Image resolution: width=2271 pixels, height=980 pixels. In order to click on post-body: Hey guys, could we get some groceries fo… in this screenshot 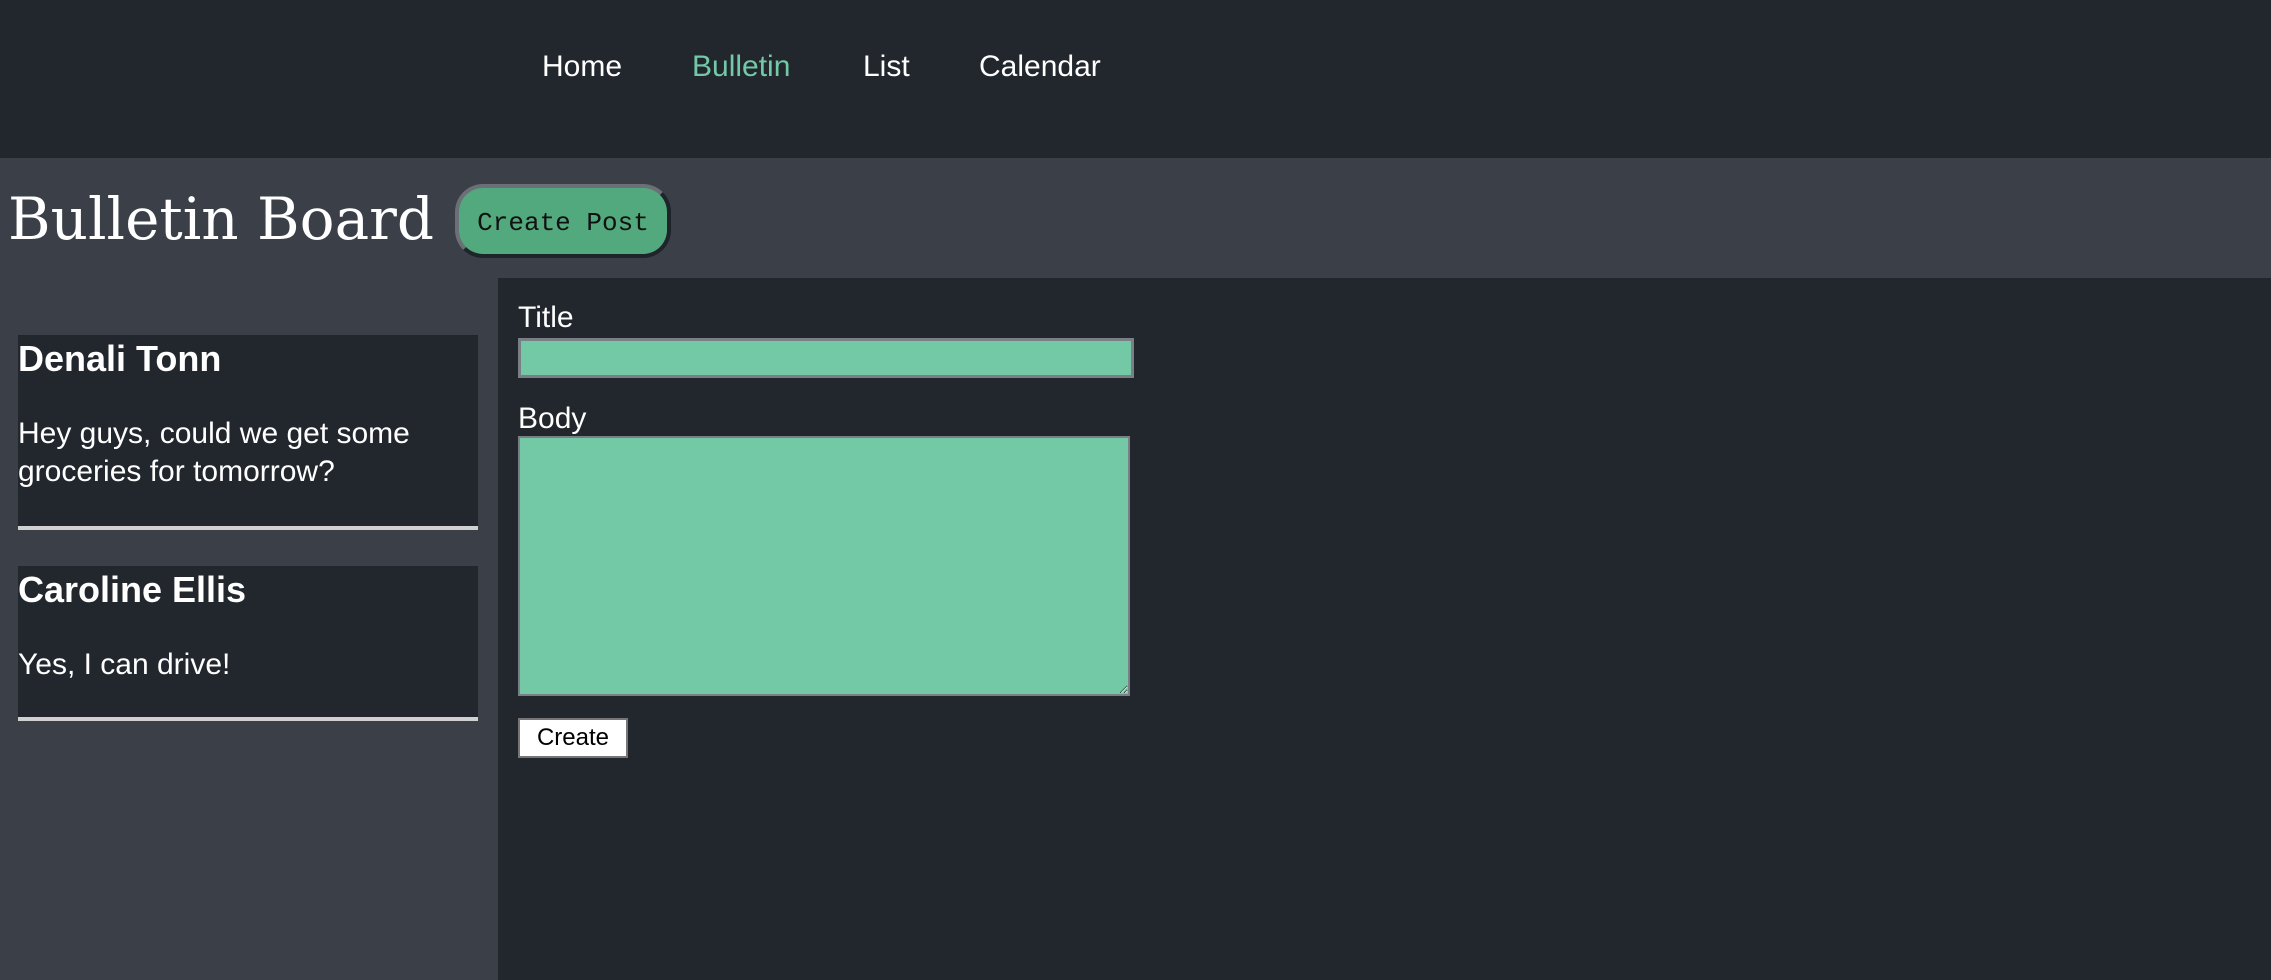, I will do `click(214, 452)`.